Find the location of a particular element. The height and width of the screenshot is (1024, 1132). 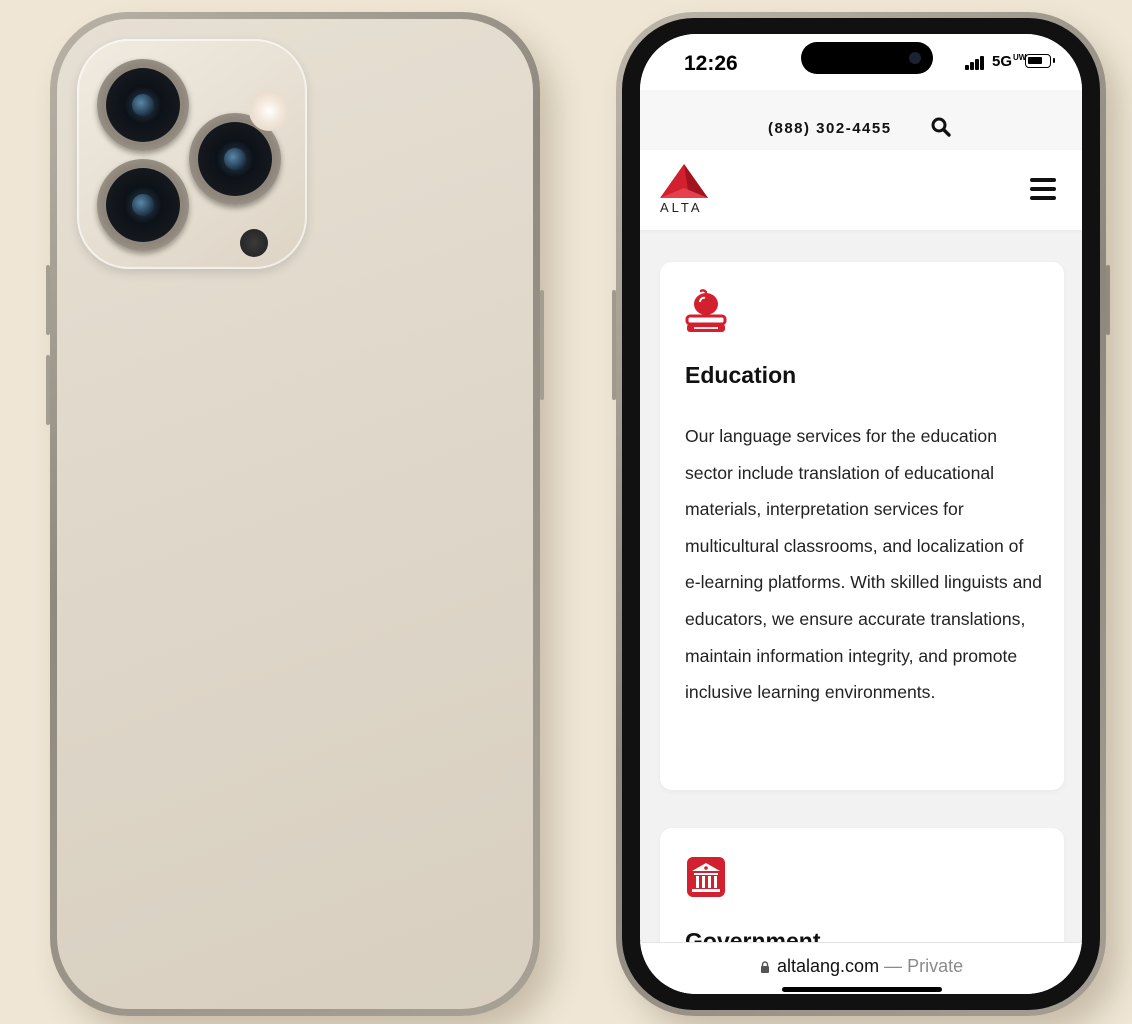

status-bar: 12:26 5GUW is located at coordinates (861, 62).